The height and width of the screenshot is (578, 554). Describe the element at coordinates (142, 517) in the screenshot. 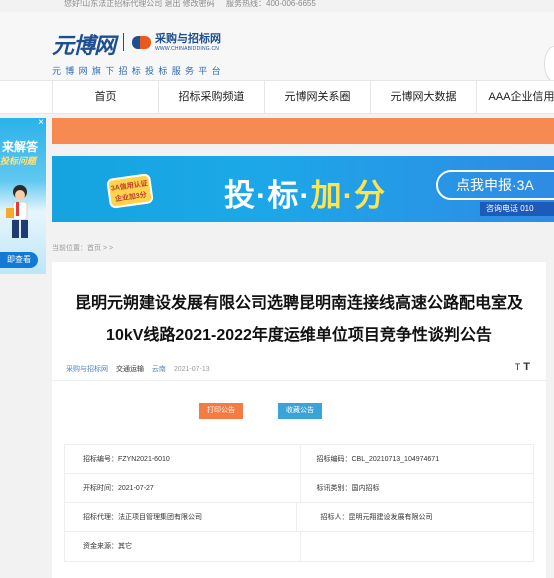

I see `bid-agent: 招标代理：法正项目管理集团有限公司` at that location.